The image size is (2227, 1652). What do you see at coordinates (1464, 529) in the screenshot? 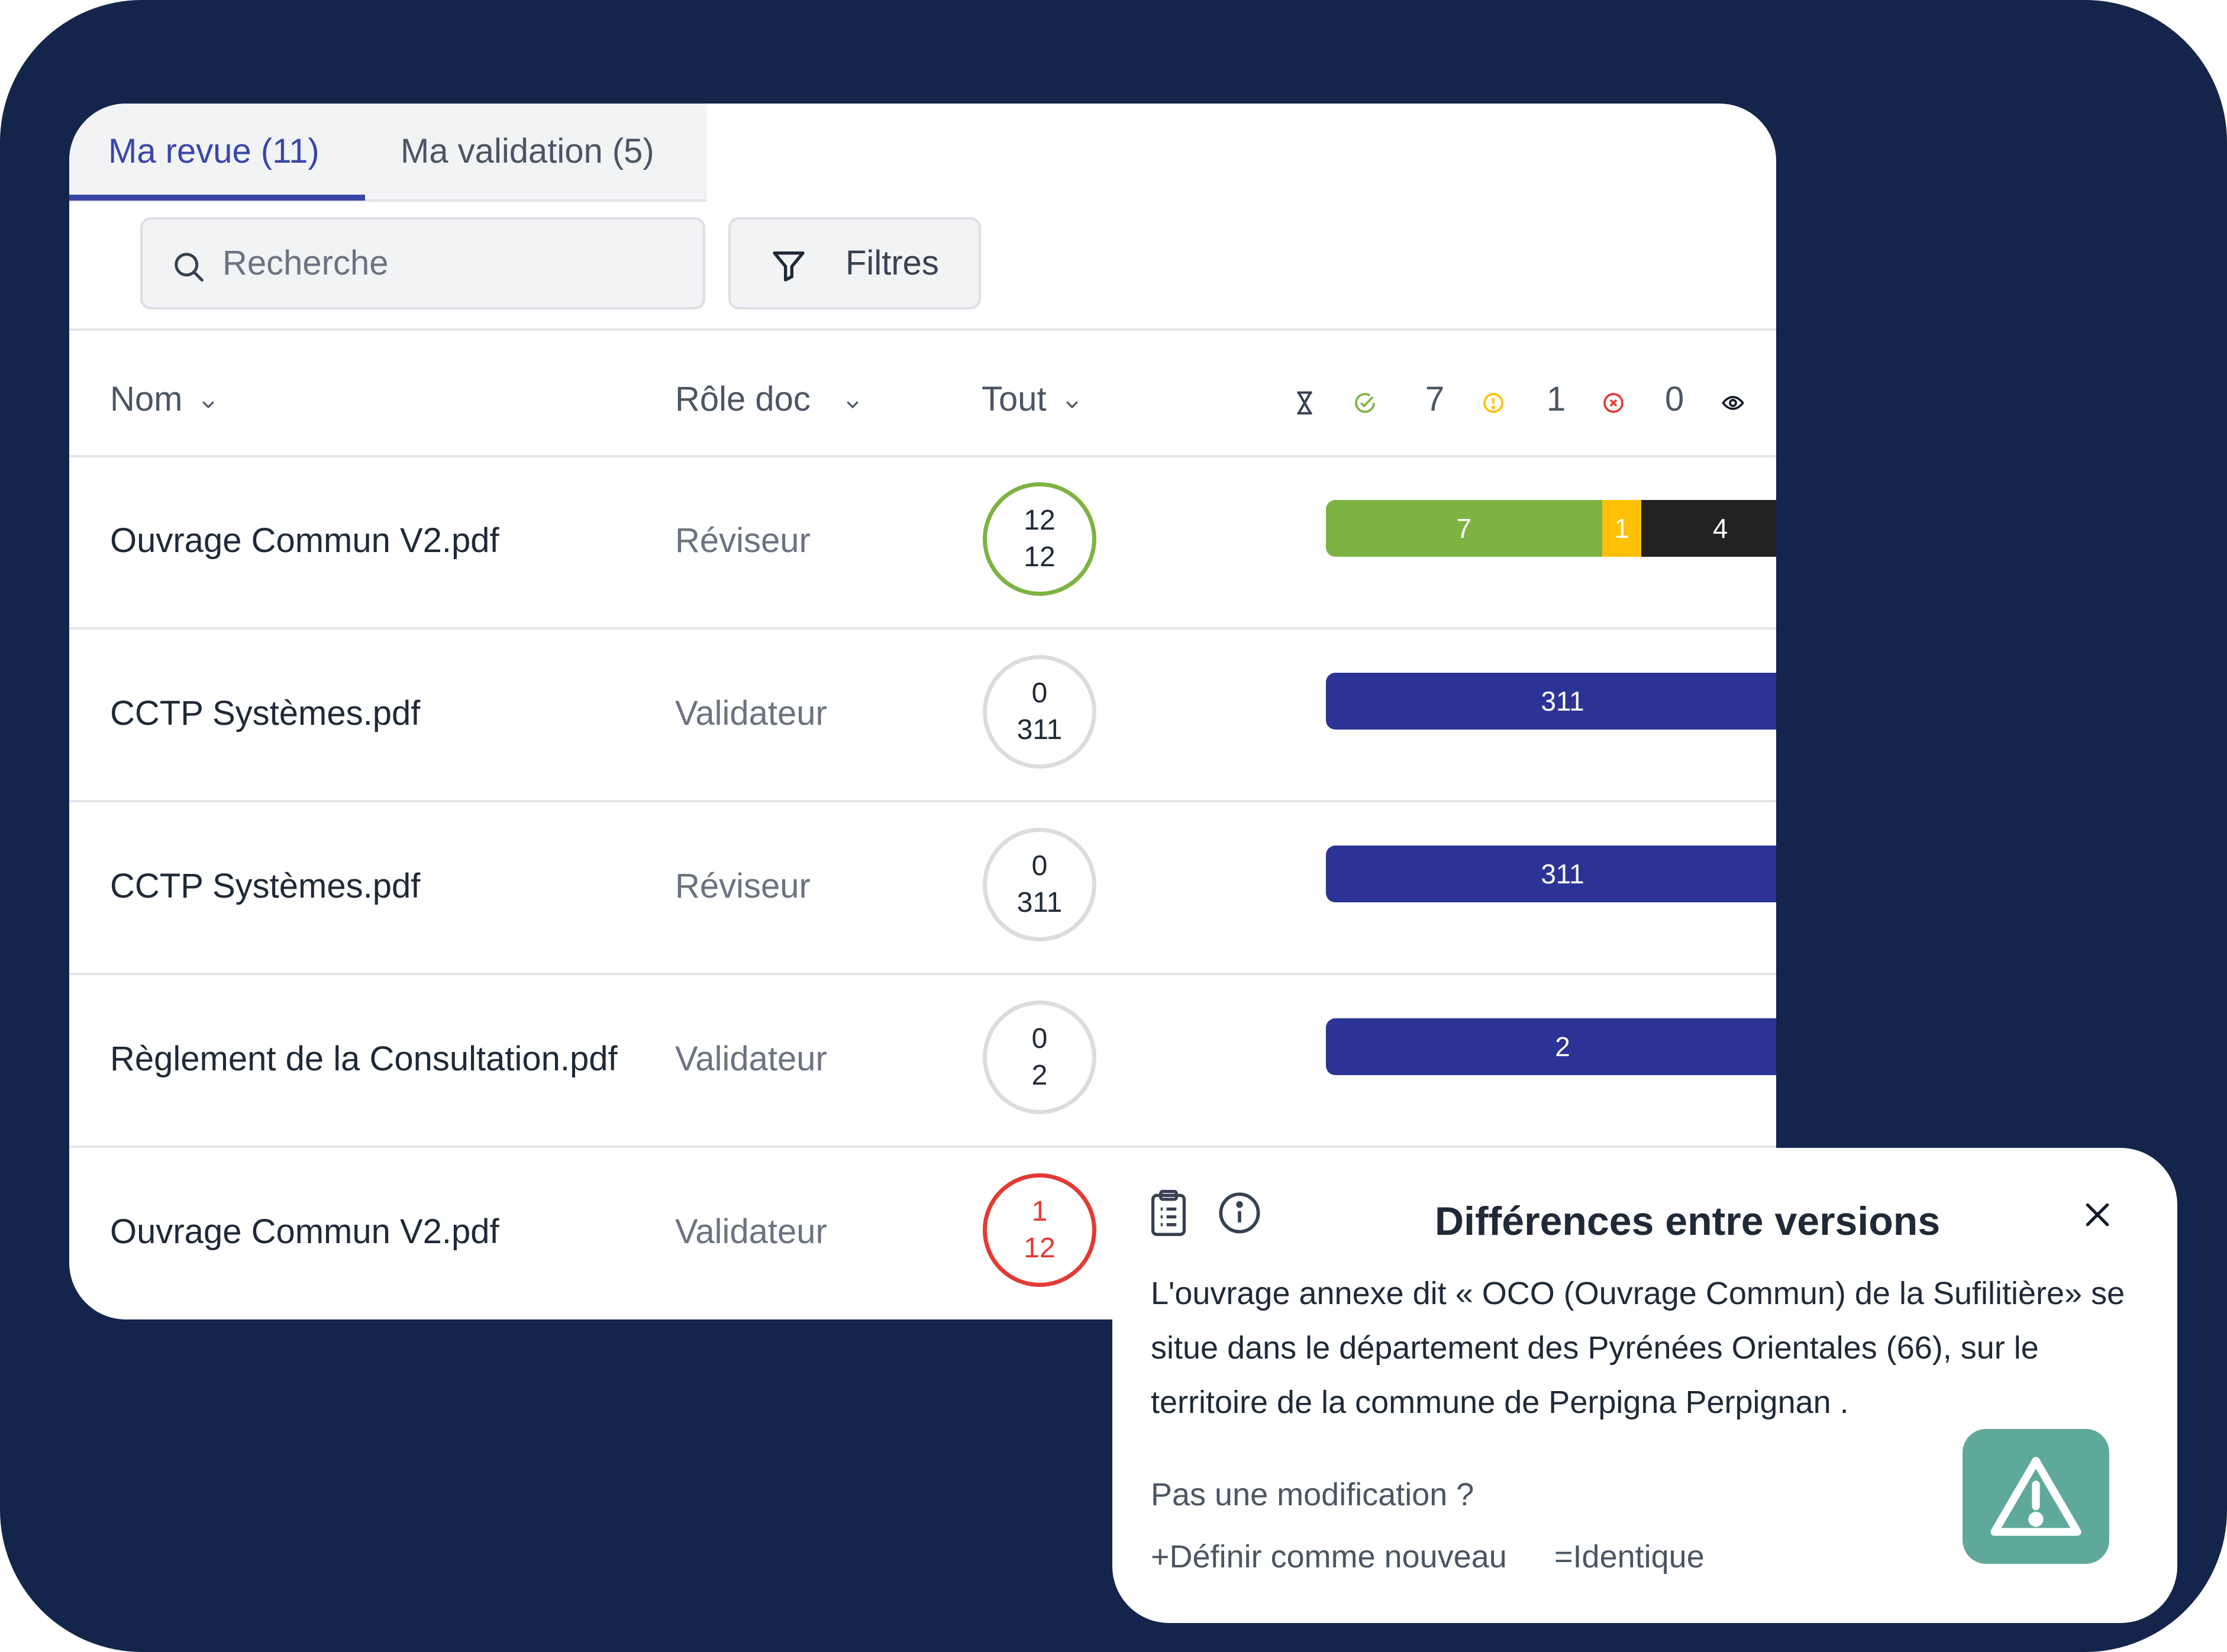
I see `approved-segment: 7` at bounding box center [1464, 529].